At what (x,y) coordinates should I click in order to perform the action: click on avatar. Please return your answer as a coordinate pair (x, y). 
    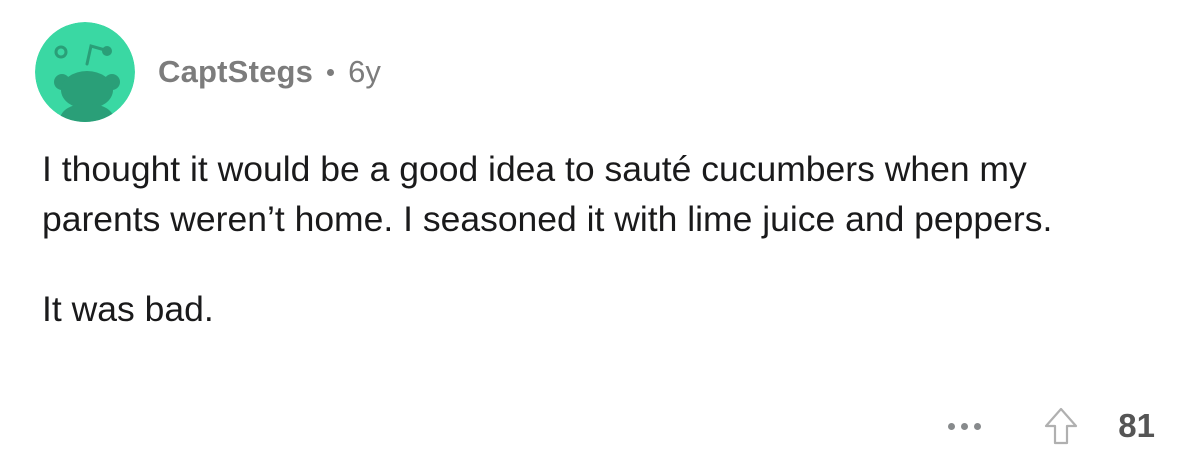
    Looking at the image, I should click on (85, 72).